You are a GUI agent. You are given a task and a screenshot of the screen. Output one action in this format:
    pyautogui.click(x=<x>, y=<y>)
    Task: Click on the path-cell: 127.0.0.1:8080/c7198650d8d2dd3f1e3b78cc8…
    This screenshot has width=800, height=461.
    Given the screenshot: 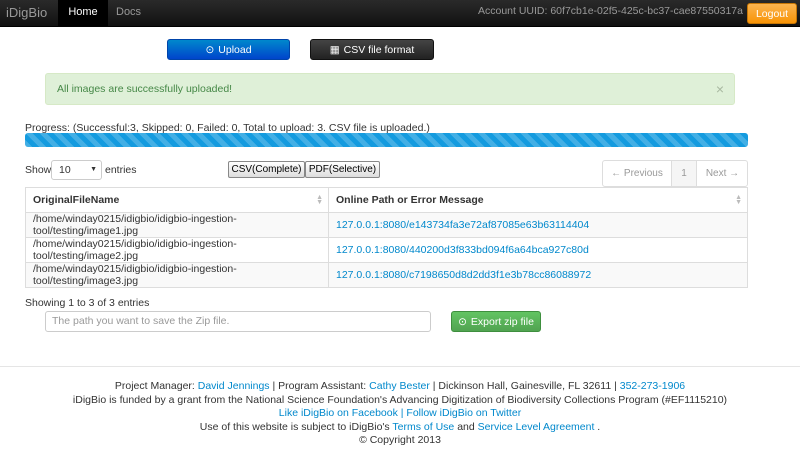 What is the action you would take?
    pyautogui.click(x=538, y=275)
    